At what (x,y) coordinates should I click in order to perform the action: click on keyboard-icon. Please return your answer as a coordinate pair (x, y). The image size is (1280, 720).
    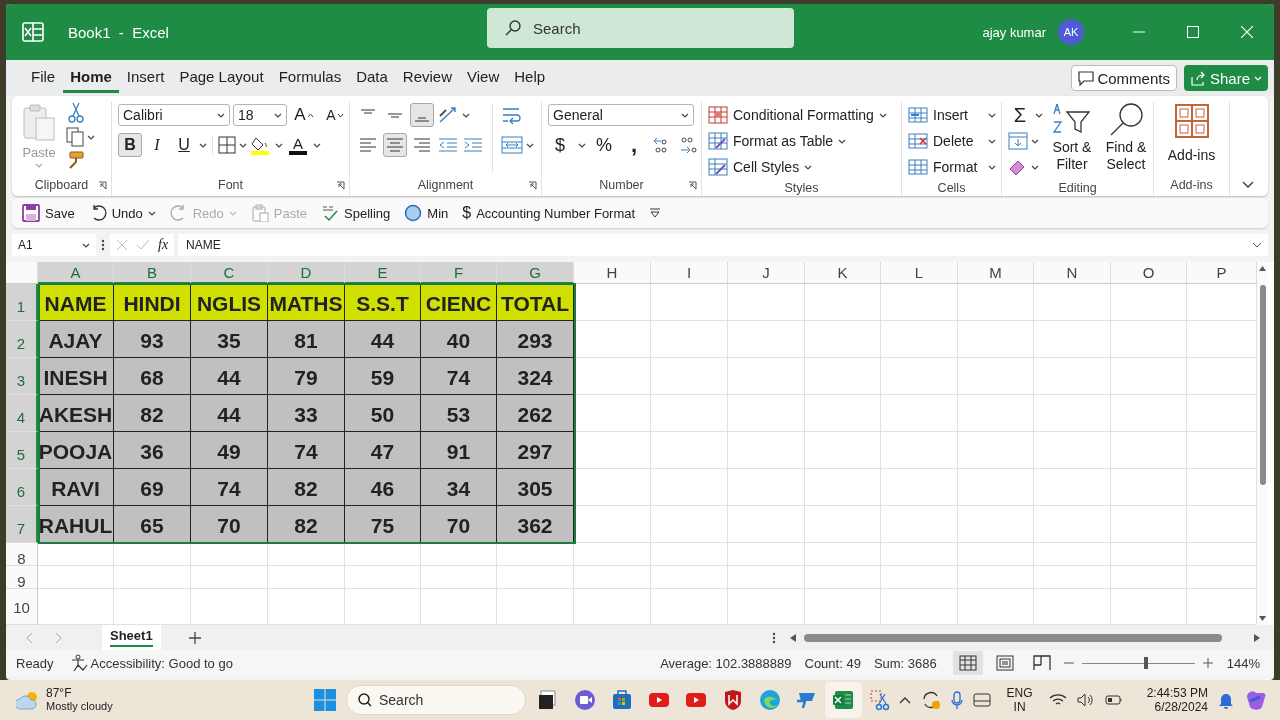
    Looking at the image, I should click on (981, 700).